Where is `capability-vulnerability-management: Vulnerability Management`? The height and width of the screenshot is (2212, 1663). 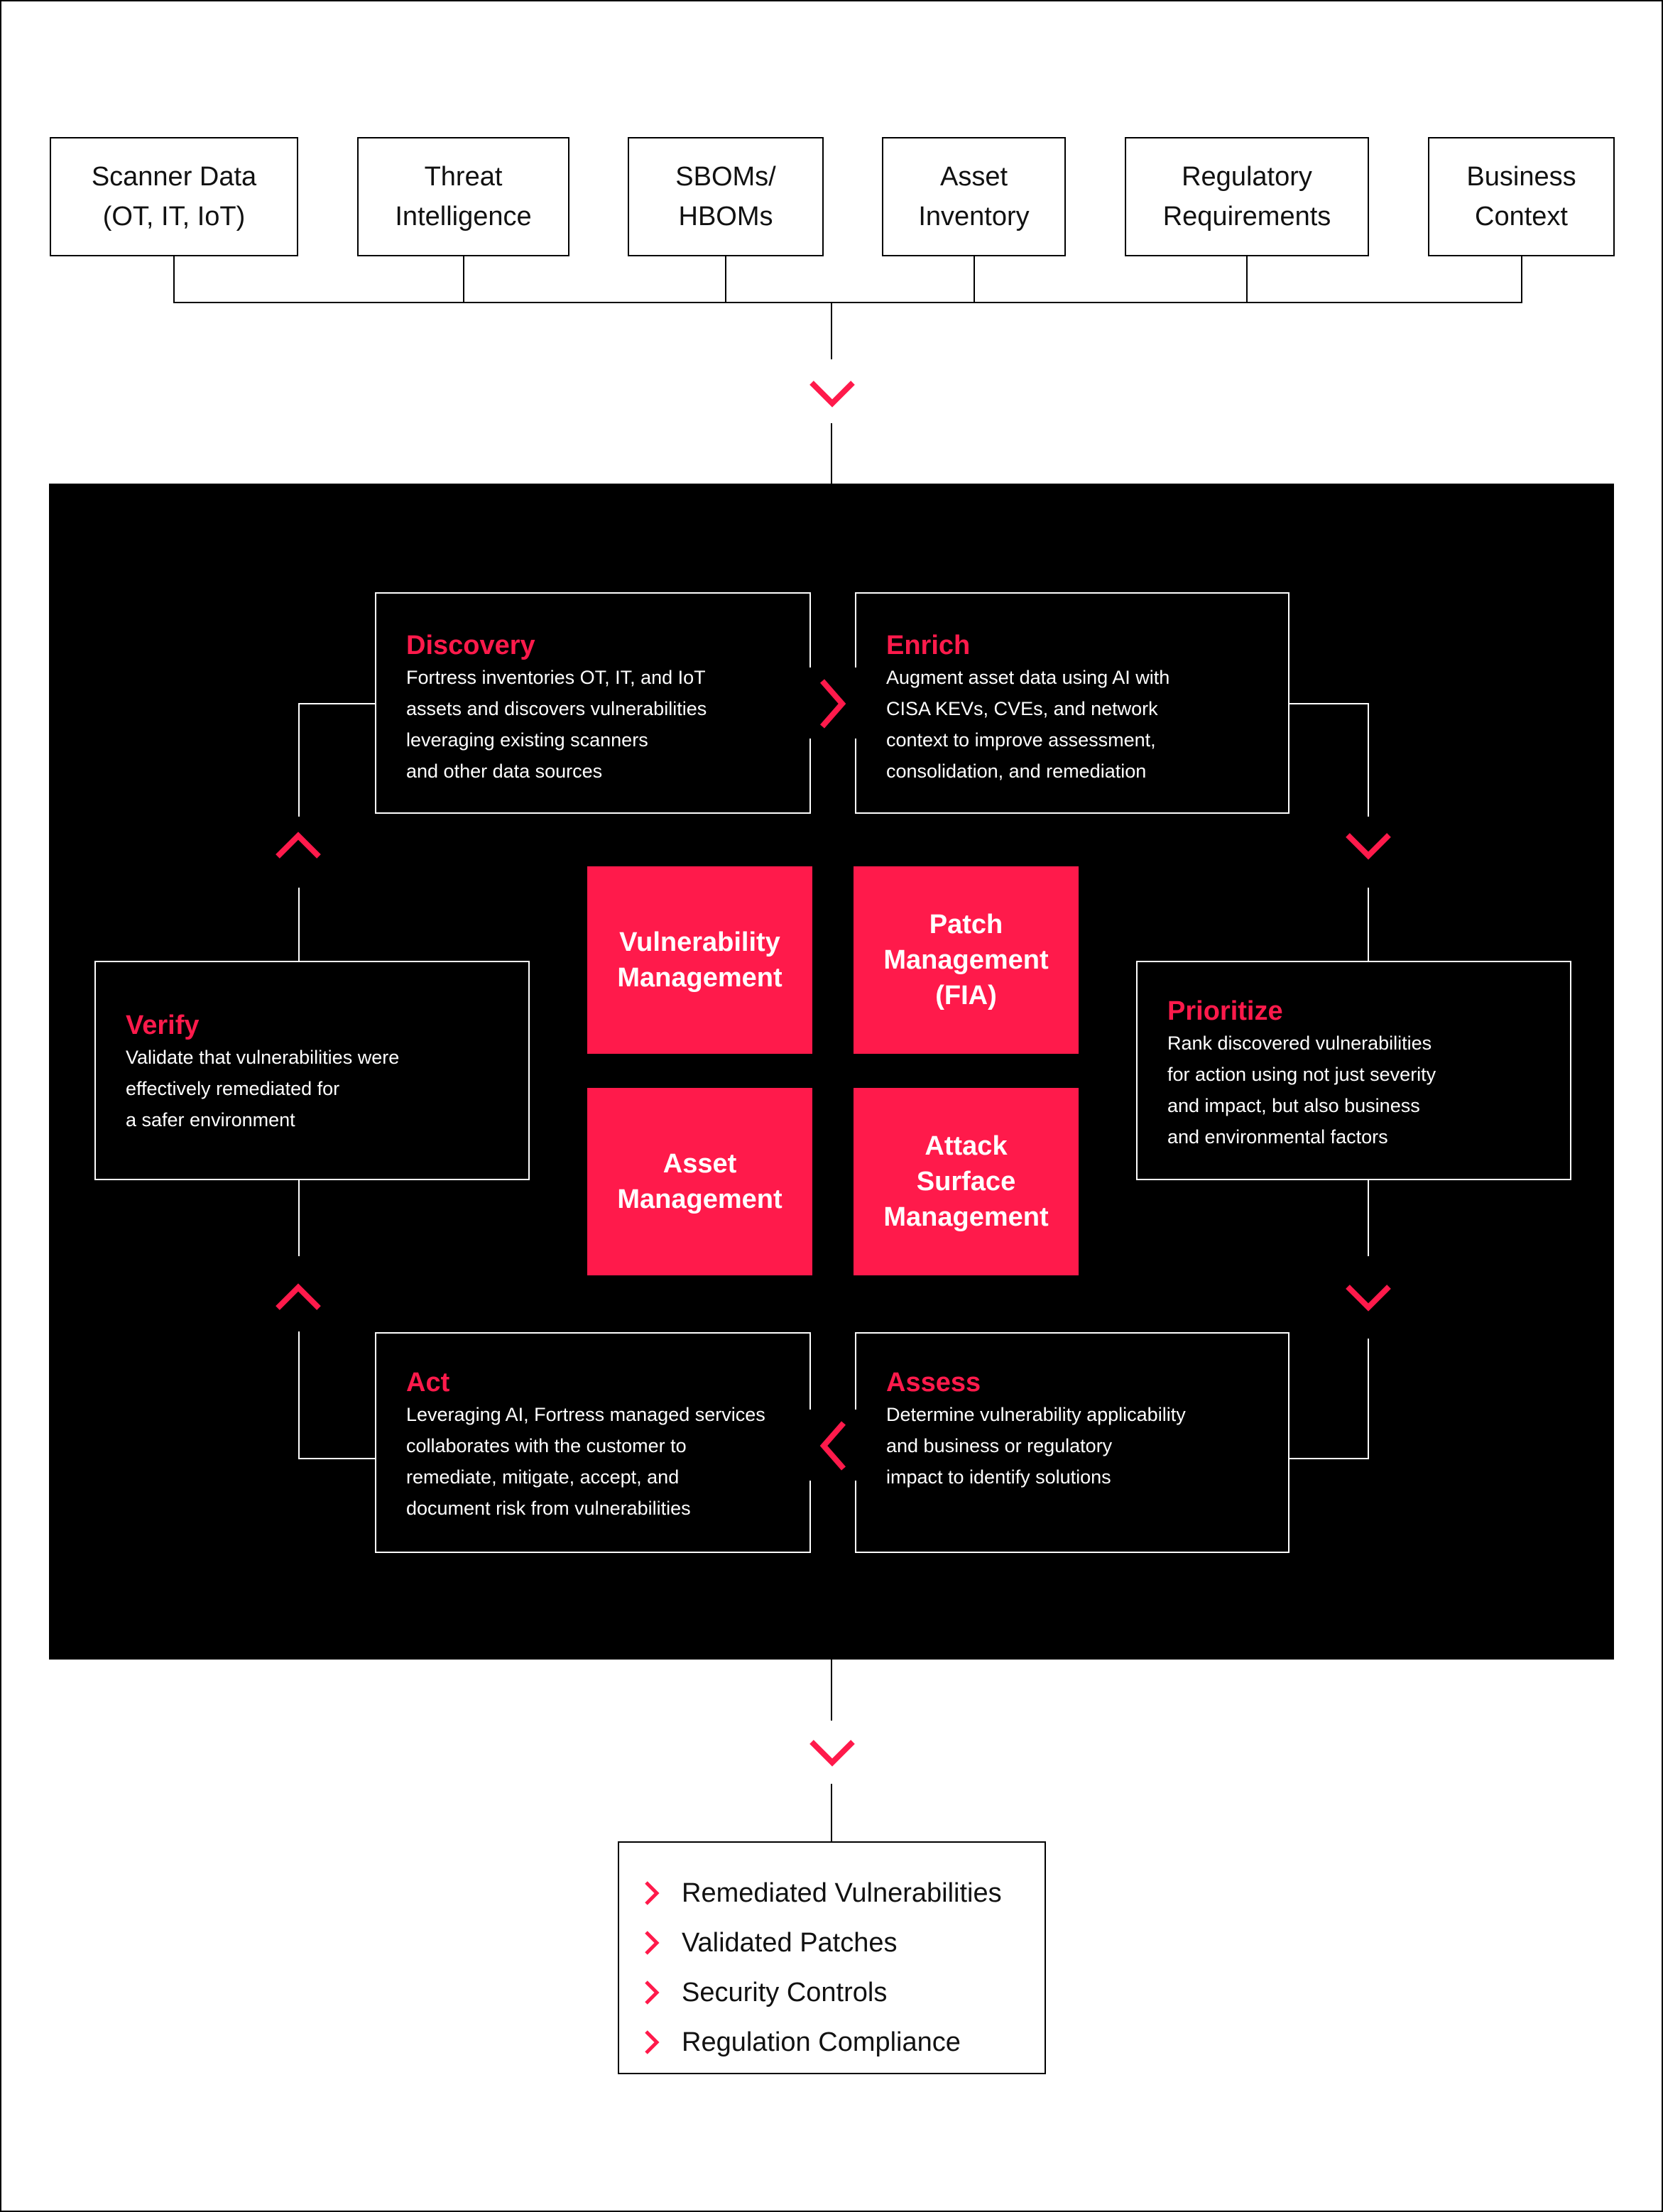
capability-vulnerability-management: Vulnerability Management is located at coordinates (699, 960).